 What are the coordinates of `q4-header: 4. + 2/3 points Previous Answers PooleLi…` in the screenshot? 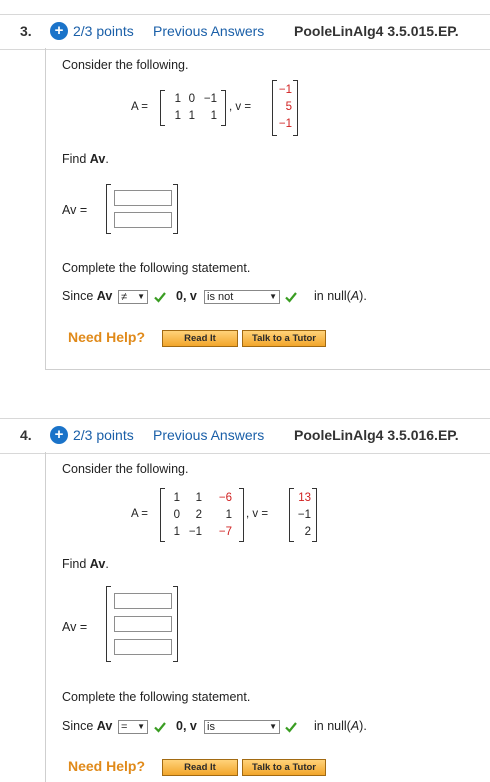 It's located at (245, 436).